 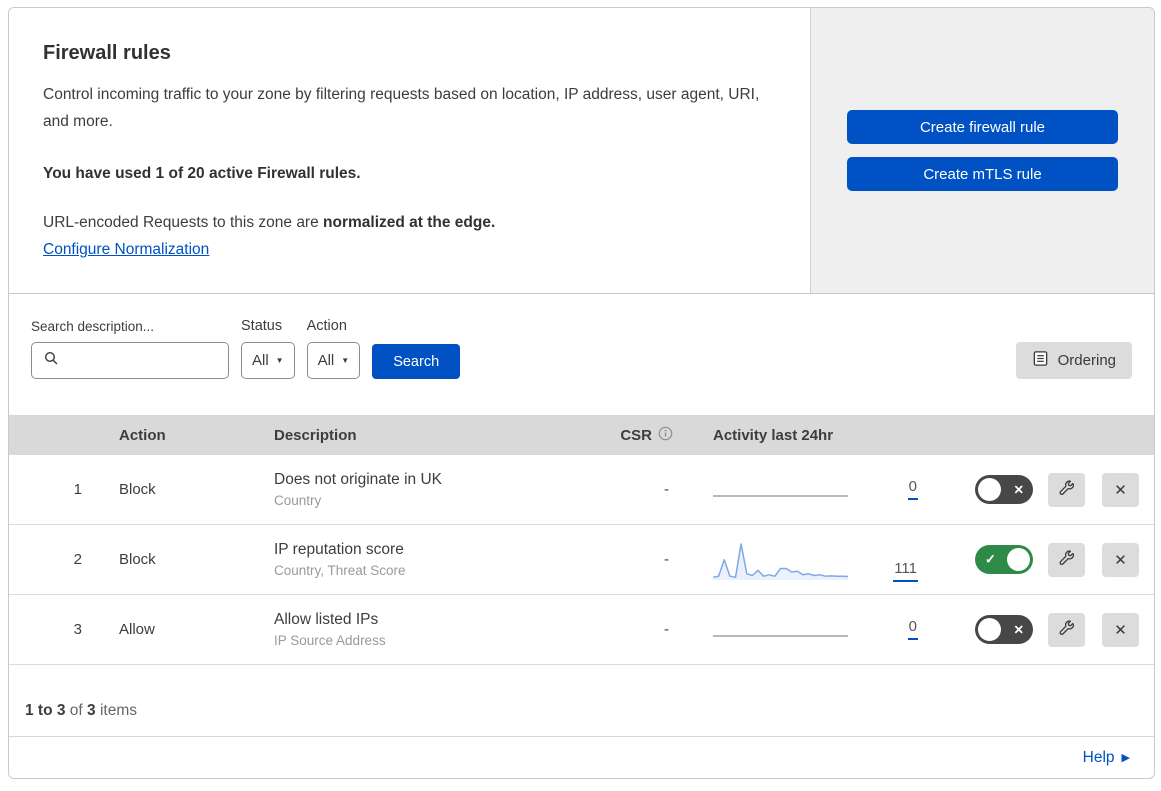 I want to click on column-header-activity: Activity last 24hr, so click(x=773, y=435).